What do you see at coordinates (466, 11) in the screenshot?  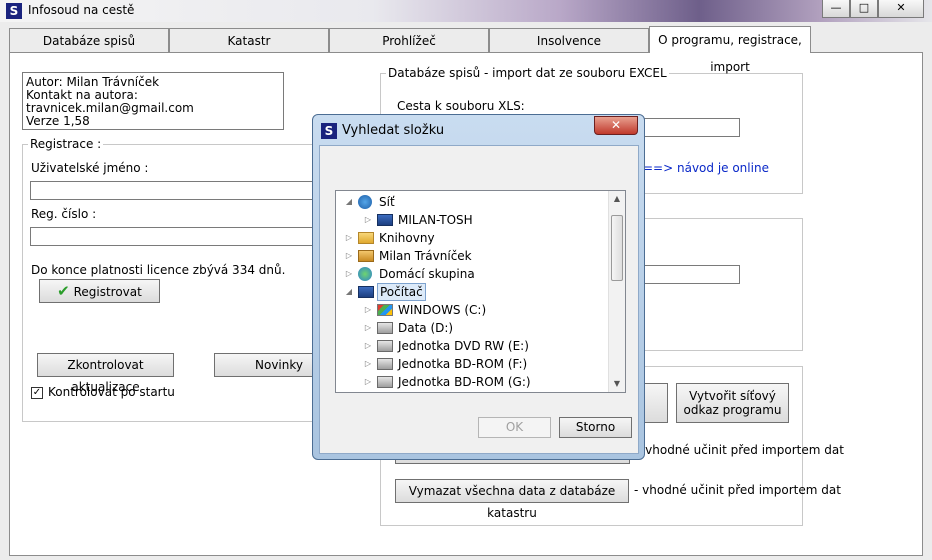 I see `title-bar: S Infosoud na cestě — □ ✕` at bounding box center [466, 11].